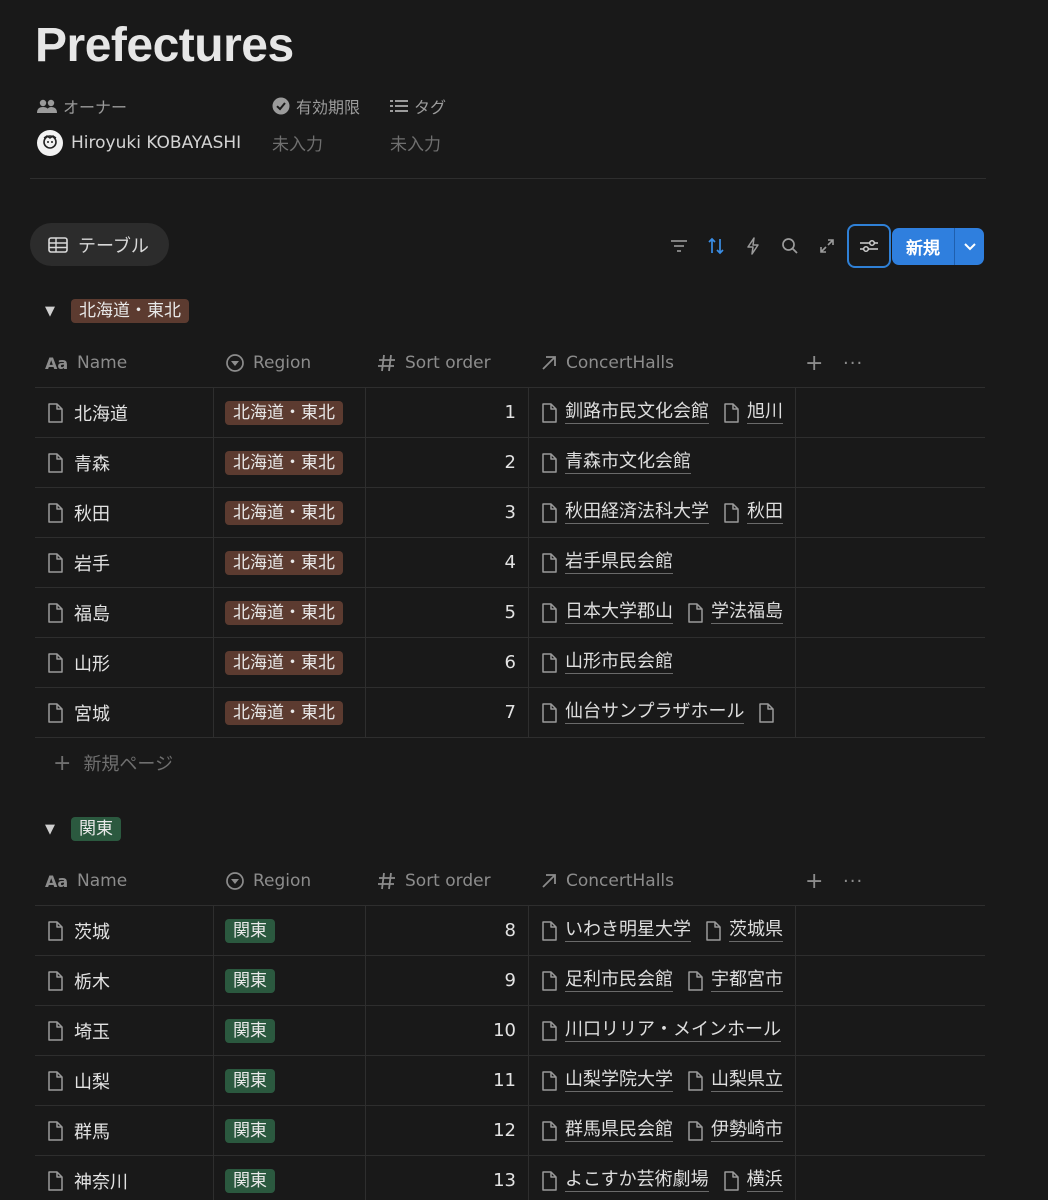 The width and height of the screenshot is (1048, 1200). What do you see at coordinates (625, 412) in the screenshot?
I see `hall-link: 釧路市民文化会館` at bounding box center [625, 412].